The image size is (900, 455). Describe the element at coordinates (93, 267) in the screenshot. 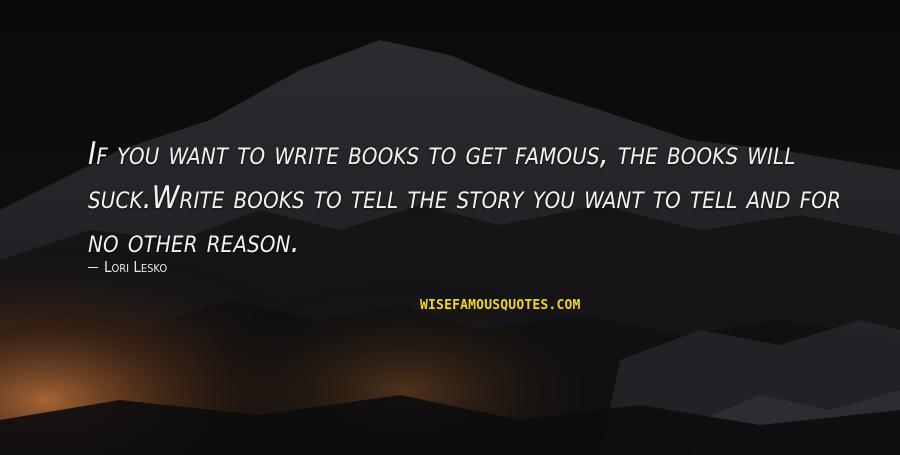

I see `author-dash` at that location.